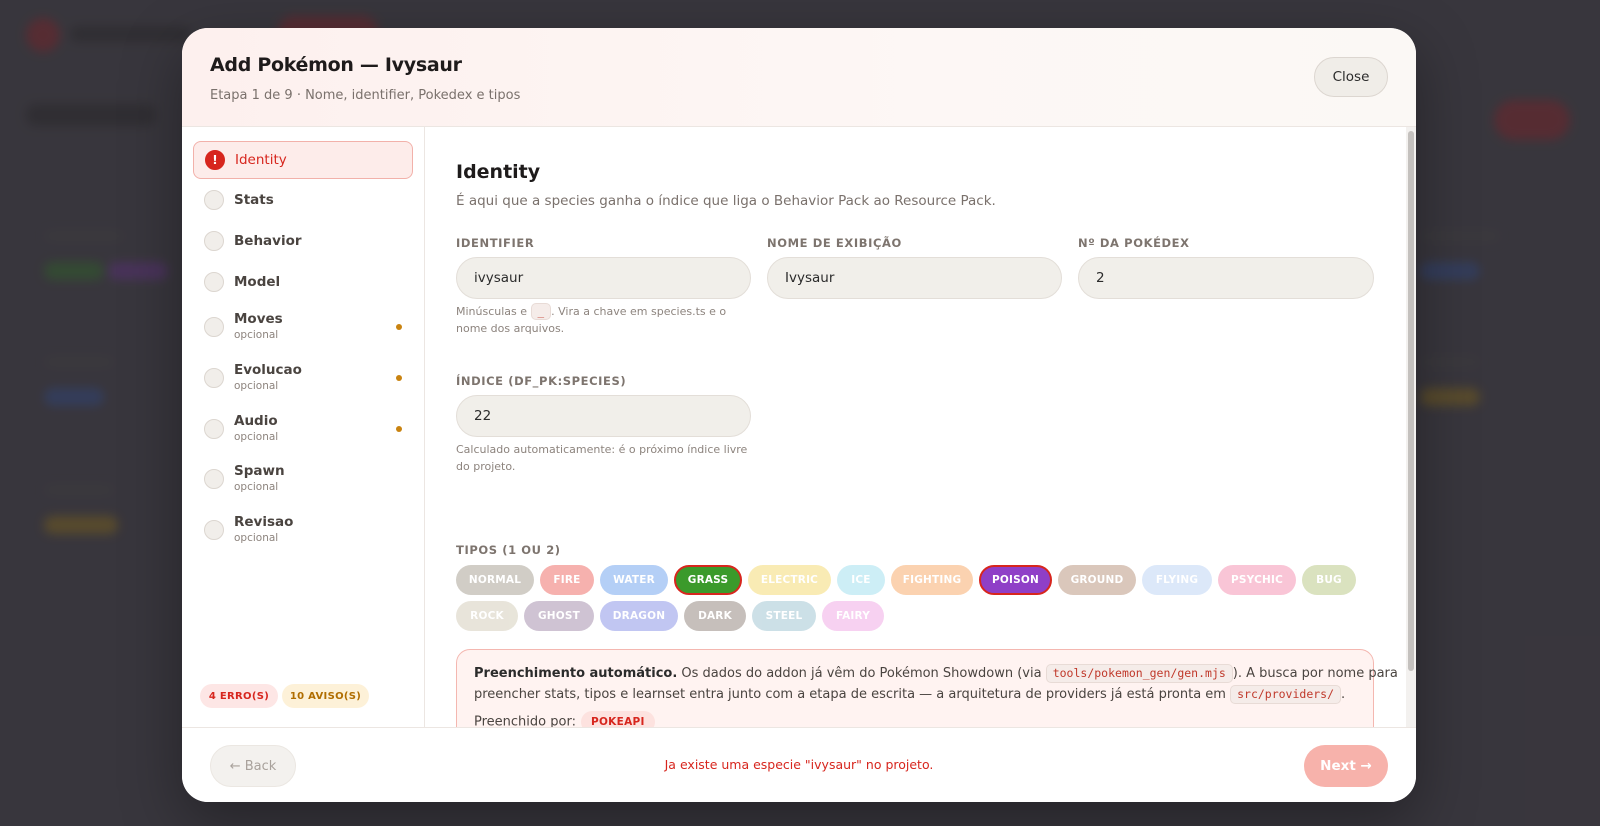 The width and height of the screenshot is (1600, 826). What do you see at coordinates (1015, 580) in the screenshot?
I see `type-poison-chip: POISON` at bounding box center [1015, 580].